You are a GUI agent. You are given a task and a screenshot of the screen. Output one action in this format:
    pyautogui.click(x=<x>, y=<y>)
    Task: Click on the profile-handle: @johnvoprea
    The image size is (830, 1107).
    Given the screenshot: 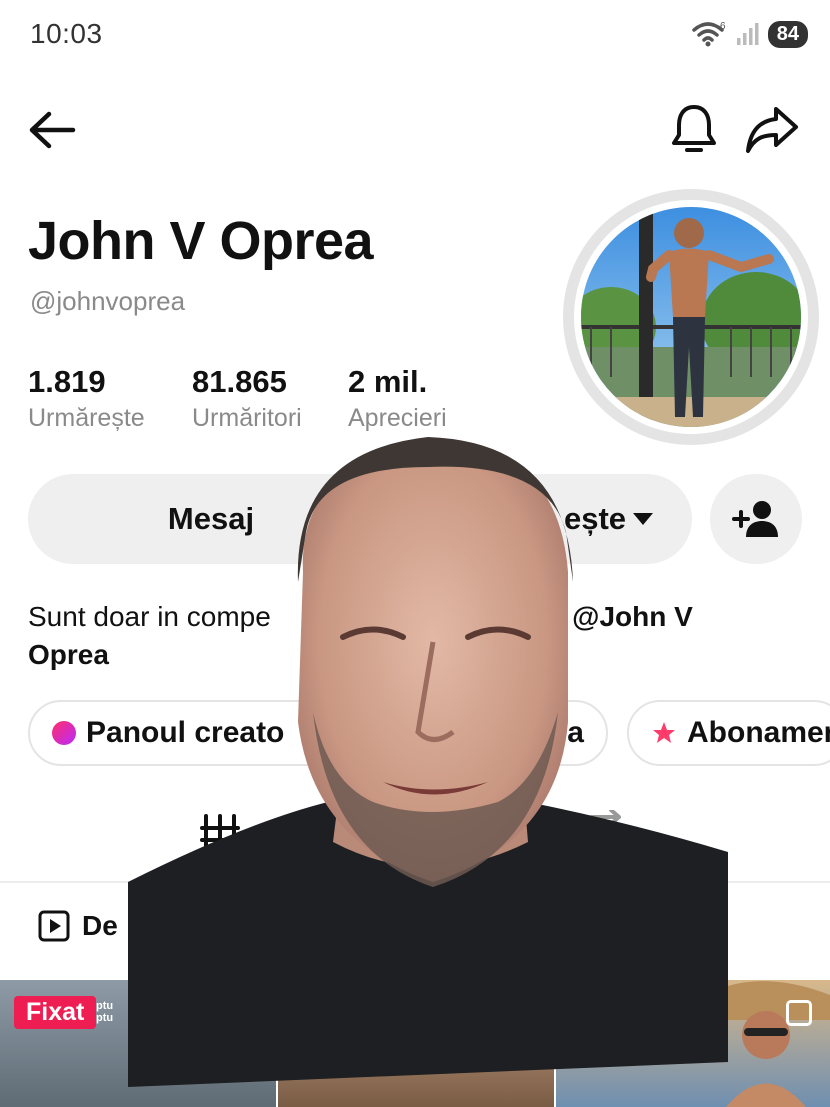 What is the action you would take?
    pyautogui.click(x=108, y=301)
    